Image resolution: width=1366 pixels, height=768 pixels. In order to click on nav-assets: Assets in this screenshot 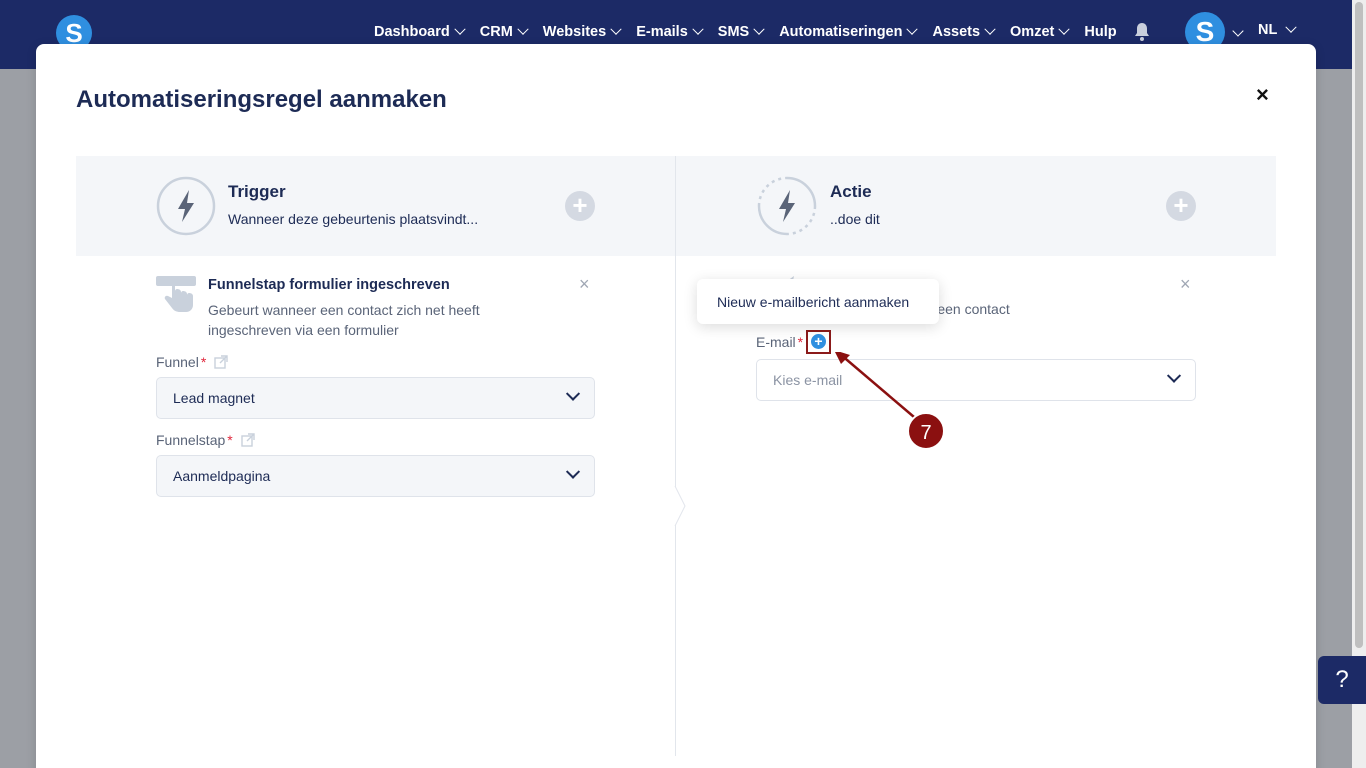, I will do `click(964, 31)`.